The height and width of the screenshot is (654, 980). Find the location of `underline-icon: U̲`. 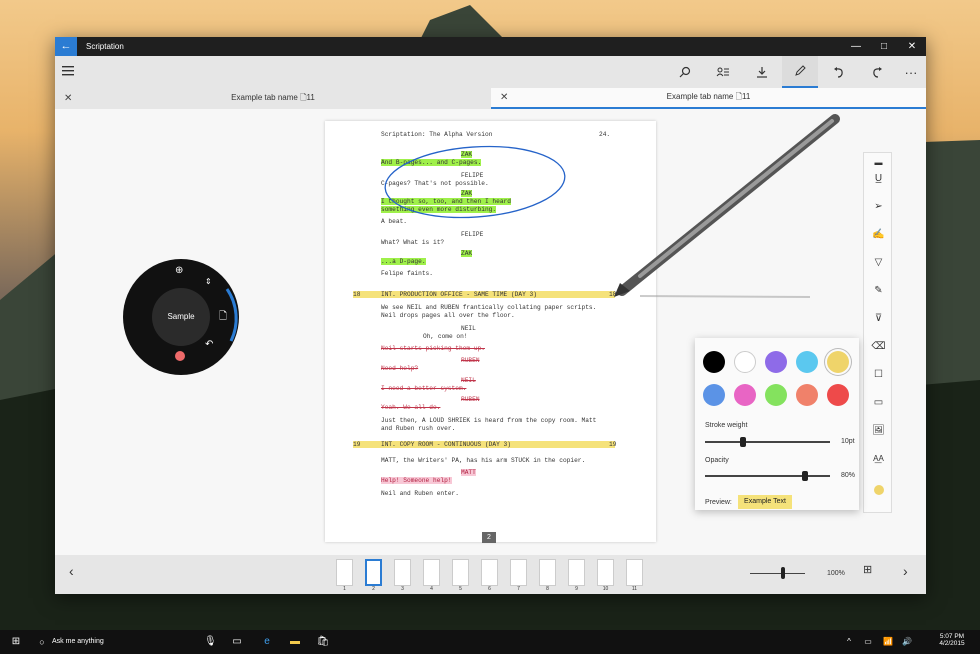

underline-icon: U̲ is located at coordinates (878, 179).